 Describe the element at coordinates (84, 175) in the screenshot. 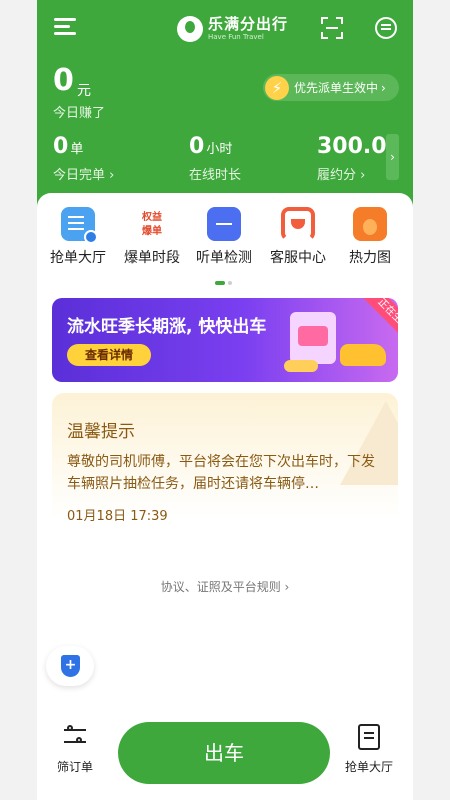

I see `stat-label: 今日完单 ›` at that location.